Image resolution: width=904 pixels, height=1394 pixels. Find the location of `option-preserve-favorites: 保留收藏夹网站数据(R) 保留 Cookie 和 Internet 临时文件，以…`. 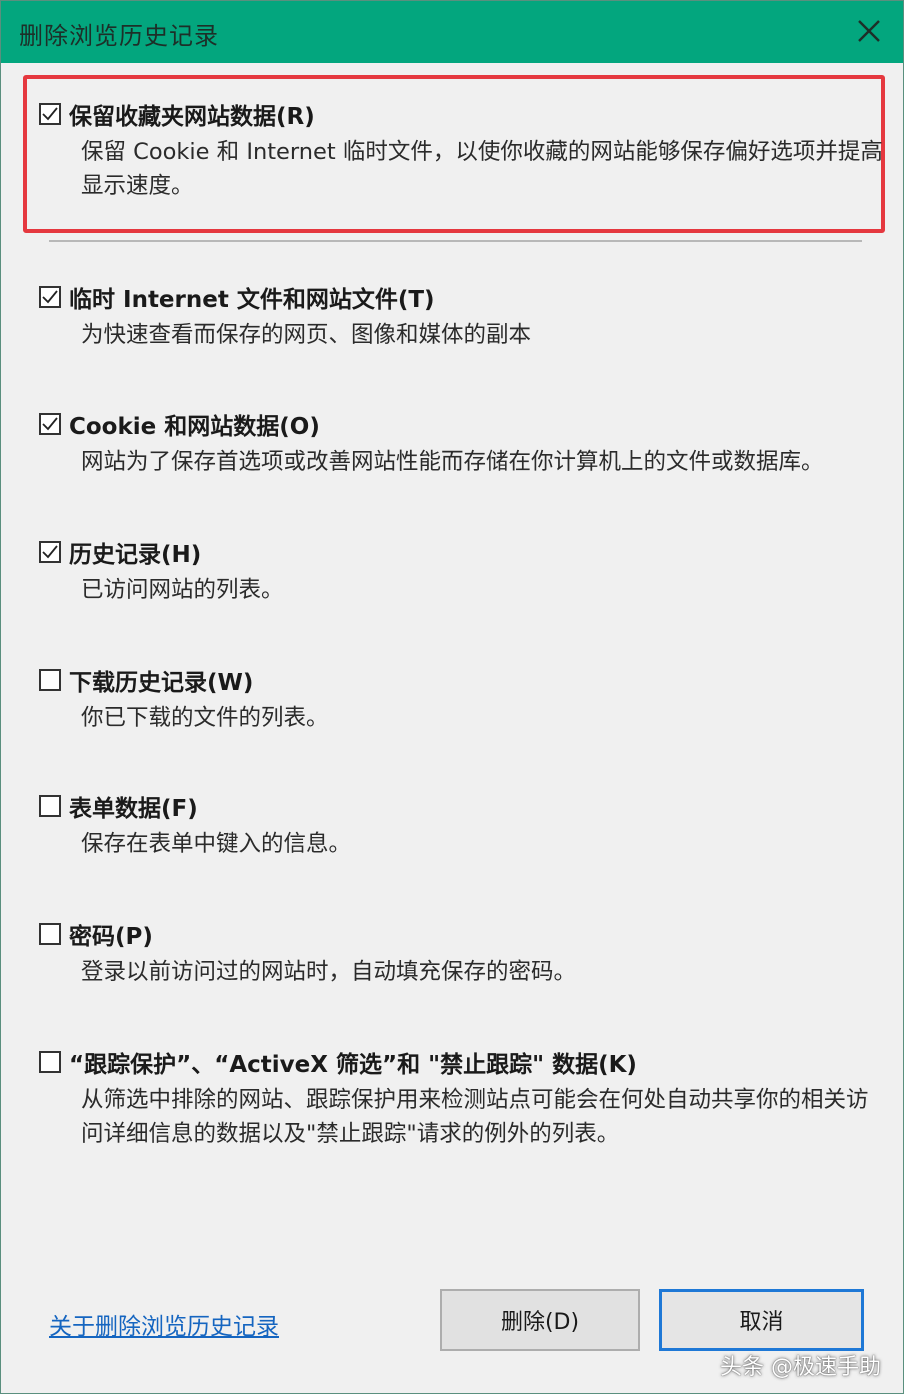

option-preserve-favorites: 保留收藏夹网站数据(R) 保留 Cookie 和 Internet 临时文件，以… is located at coordinates (464, 151).